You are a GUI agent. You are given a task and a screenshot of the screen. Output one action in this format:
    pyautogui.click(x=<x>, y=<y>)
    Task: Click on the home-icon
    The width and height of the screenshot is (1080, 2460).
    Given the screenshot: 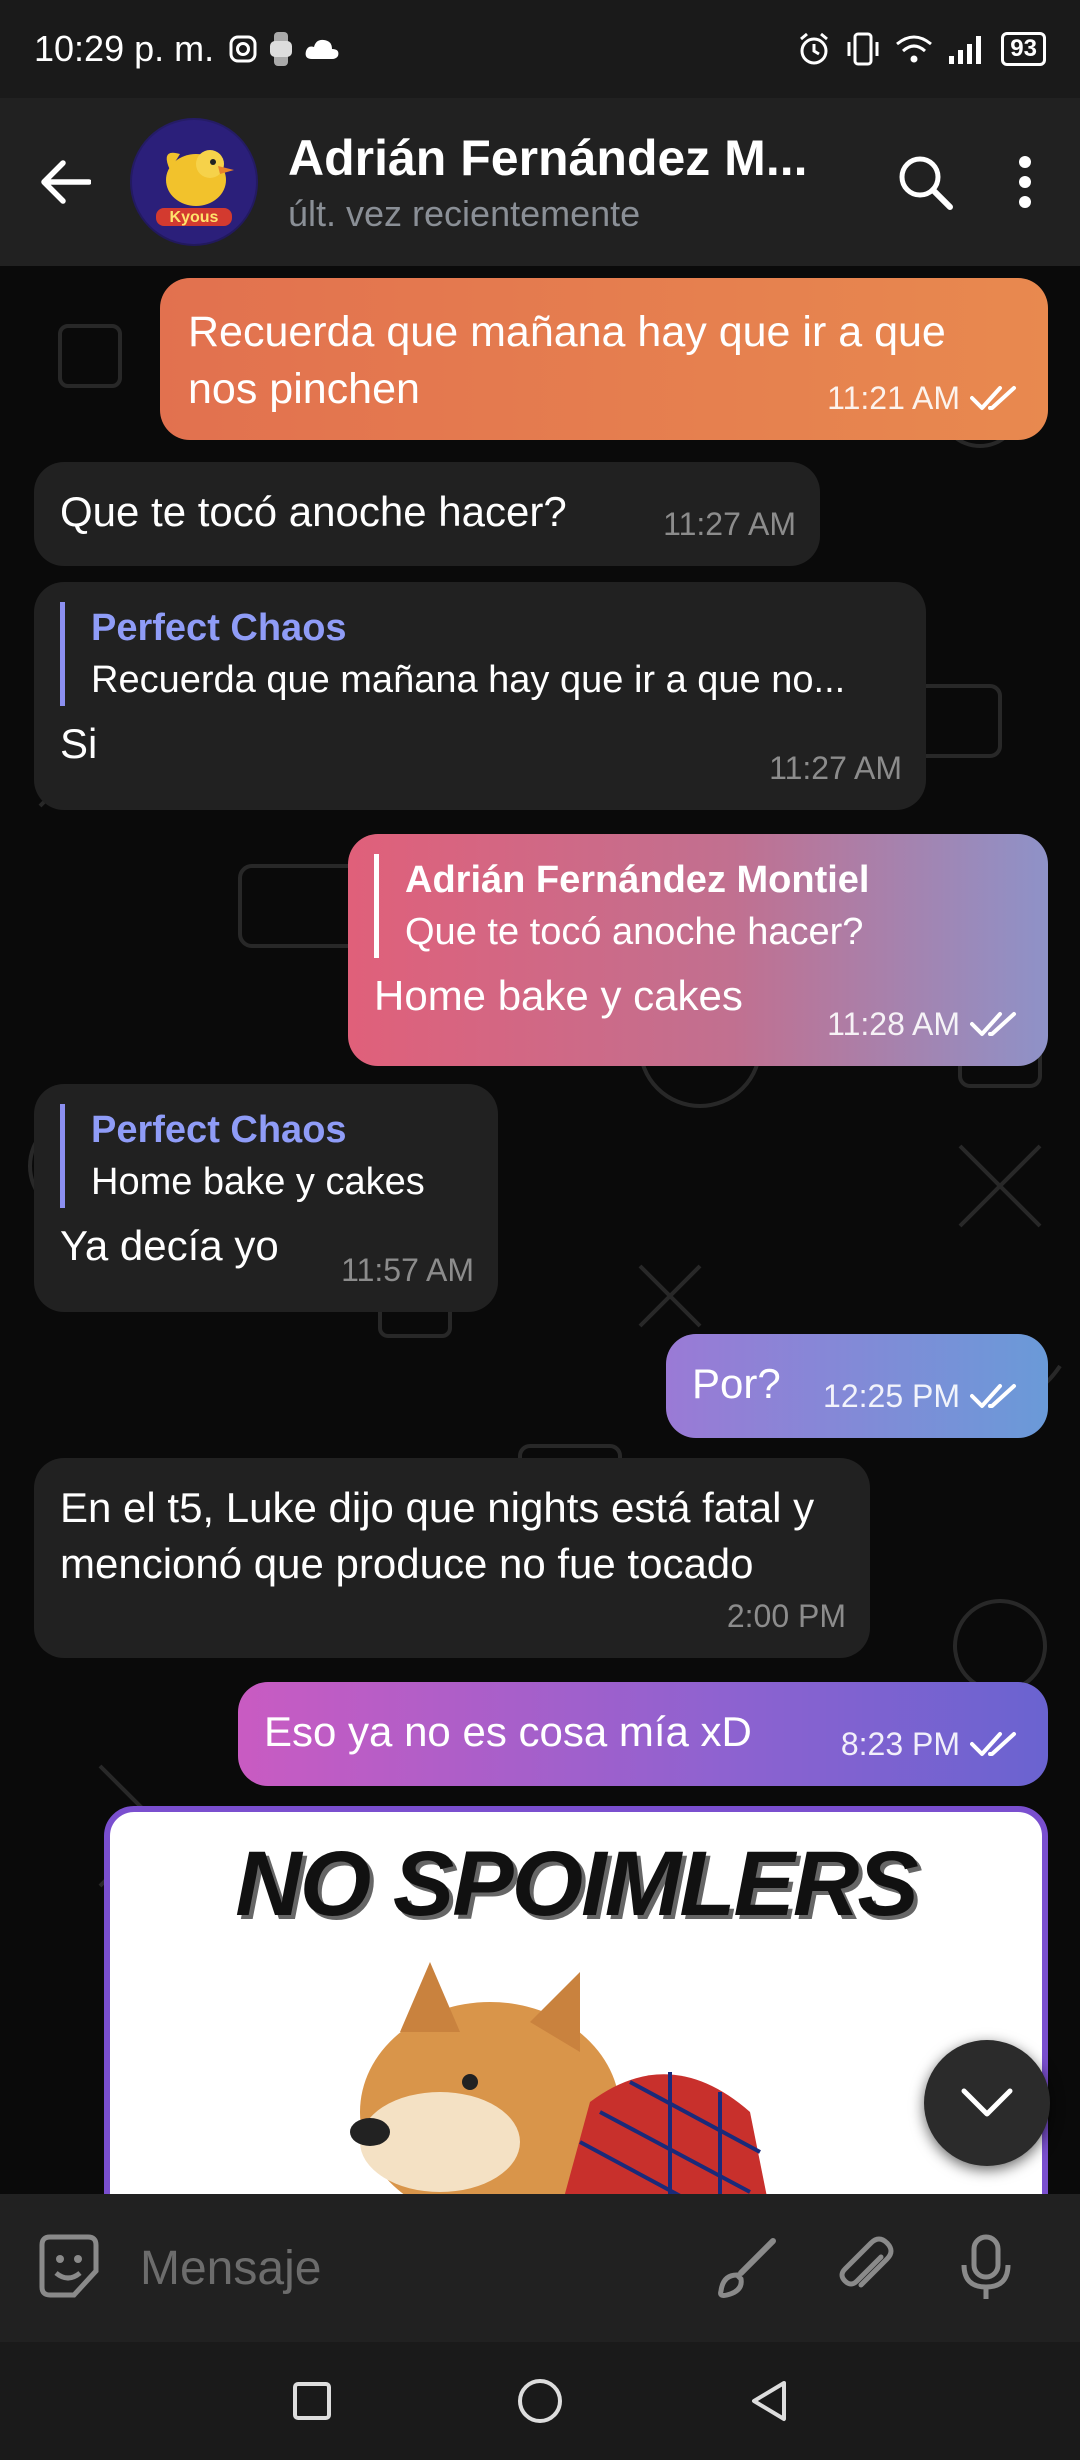 What is the action you would take?
    pyautogui.click(x=540, y=2401)
    